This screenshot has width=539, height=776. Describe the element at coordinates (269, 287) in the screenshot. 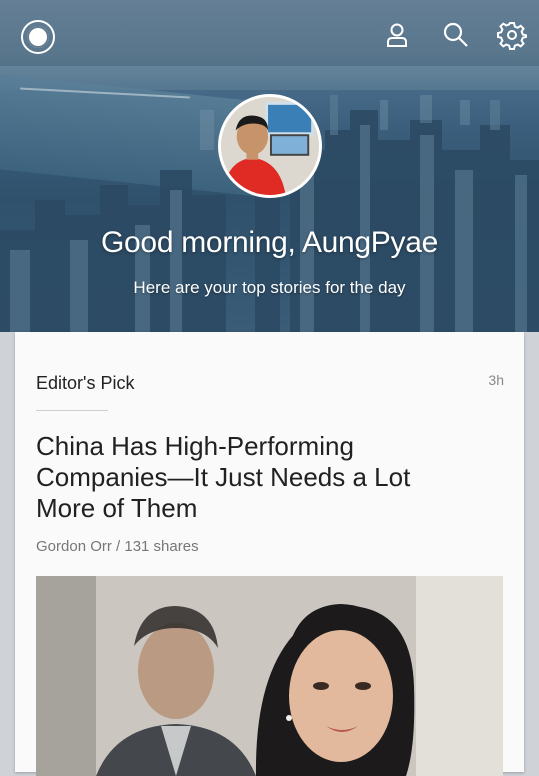

I see `greeting-subtitle: Here are your top stories for the day` at that location.